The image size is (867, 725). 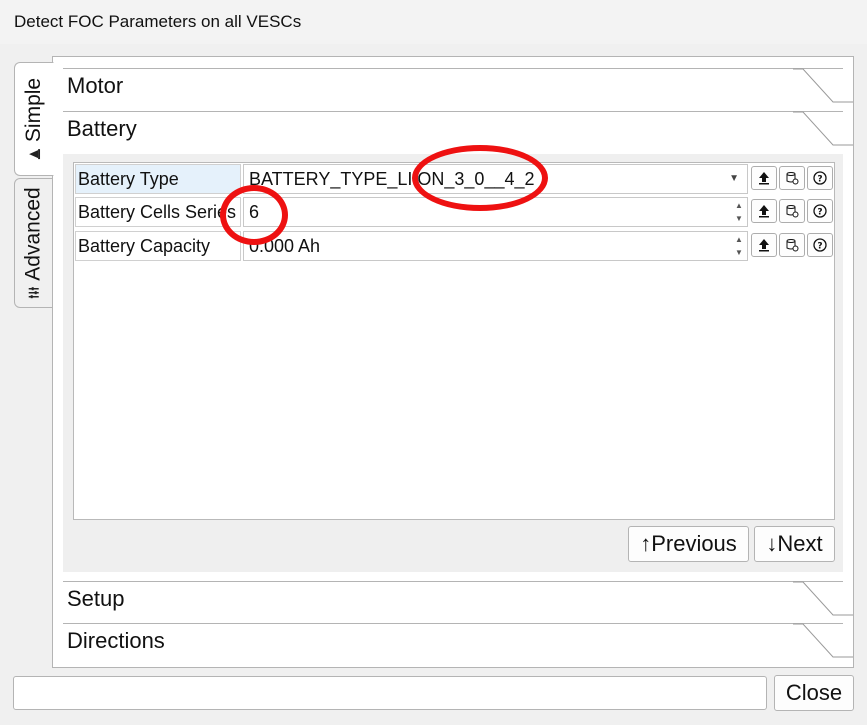 I want to click on tab-advanced: Advanced, so click(x=34, y=243).